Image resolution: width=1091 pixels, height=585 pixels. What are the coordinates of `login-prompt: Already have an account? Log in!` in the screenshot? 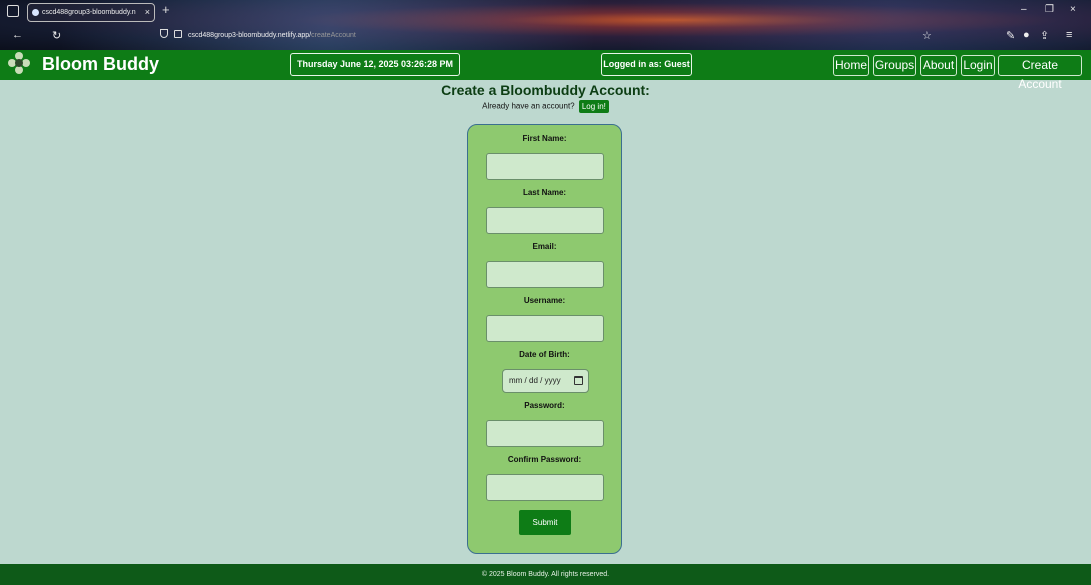 It's located at (545, 106).